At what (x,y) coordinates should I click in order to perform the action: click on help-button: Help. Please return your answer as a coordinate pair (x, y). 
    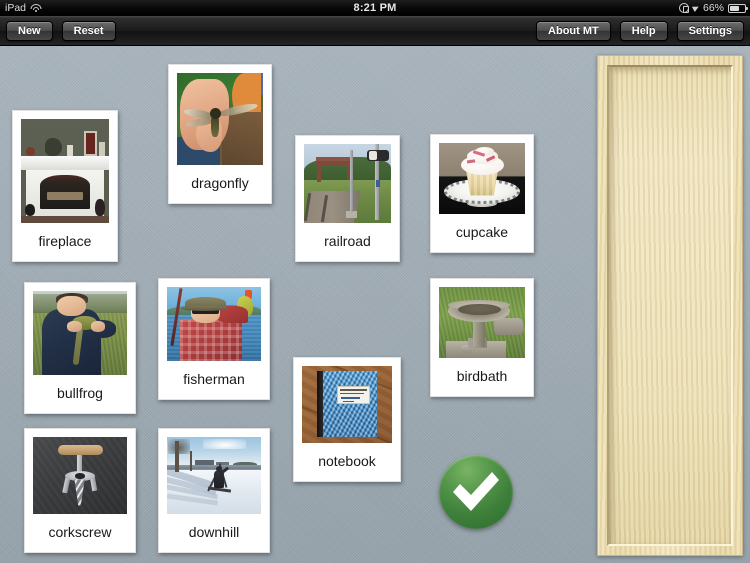
    Looking at the image, I should click on (643, 30).